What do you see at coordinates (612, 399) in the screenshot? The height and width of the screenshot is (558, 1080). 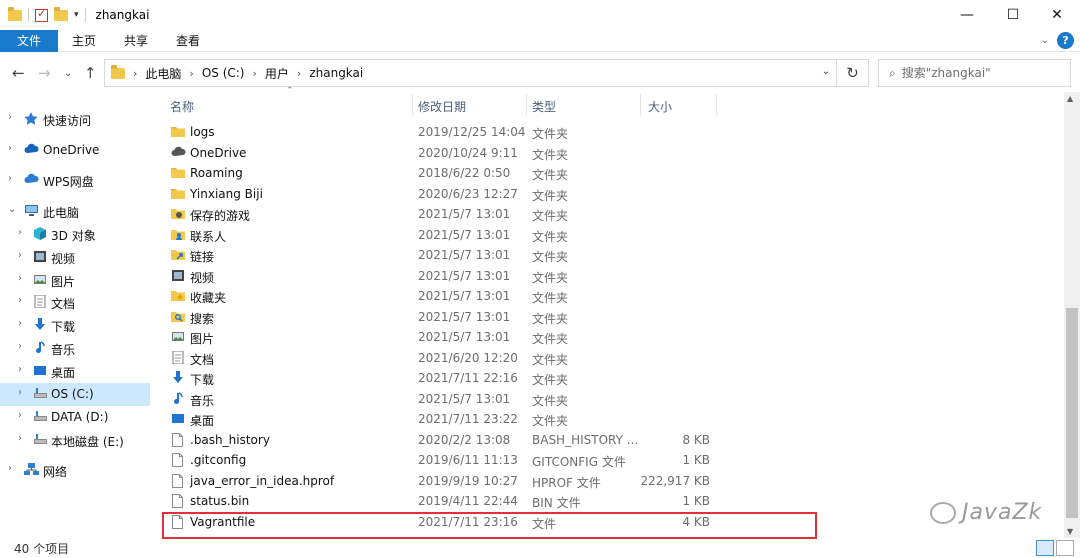 I see `file-row: 音乐 2021/5/7 13:01 文件夹` at bounding box center [612, 399].